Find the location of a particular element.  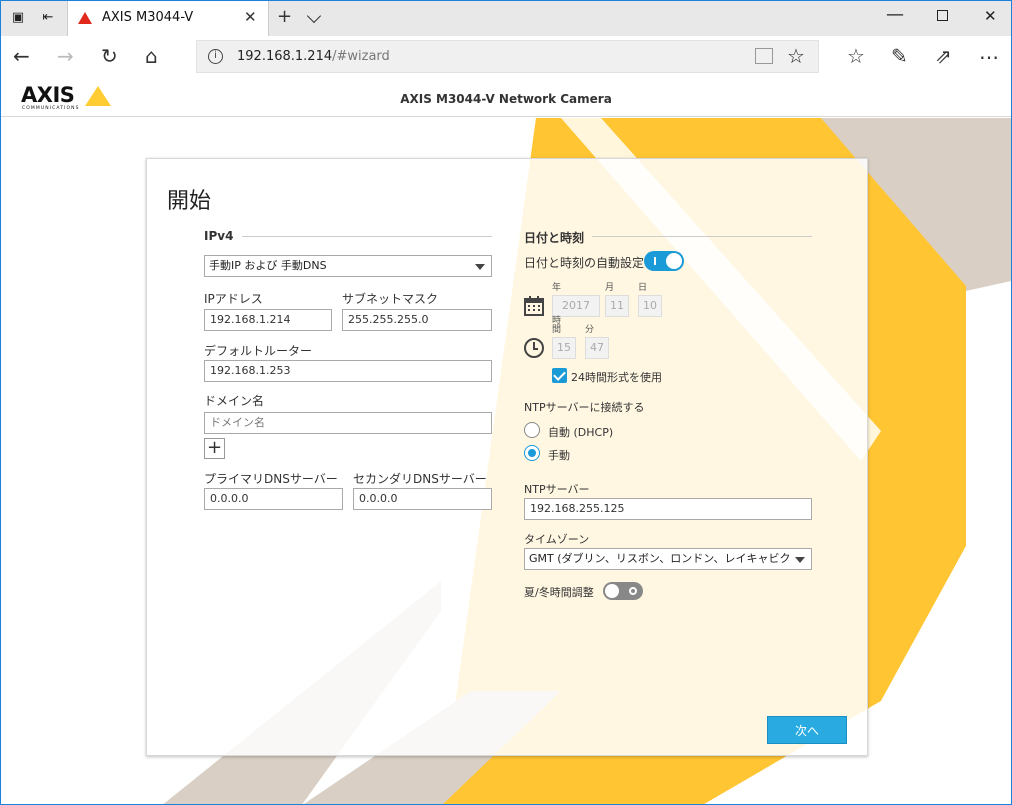

ntp-auto-label: 自動 (DHCP) is located at coordinates (581, 432).